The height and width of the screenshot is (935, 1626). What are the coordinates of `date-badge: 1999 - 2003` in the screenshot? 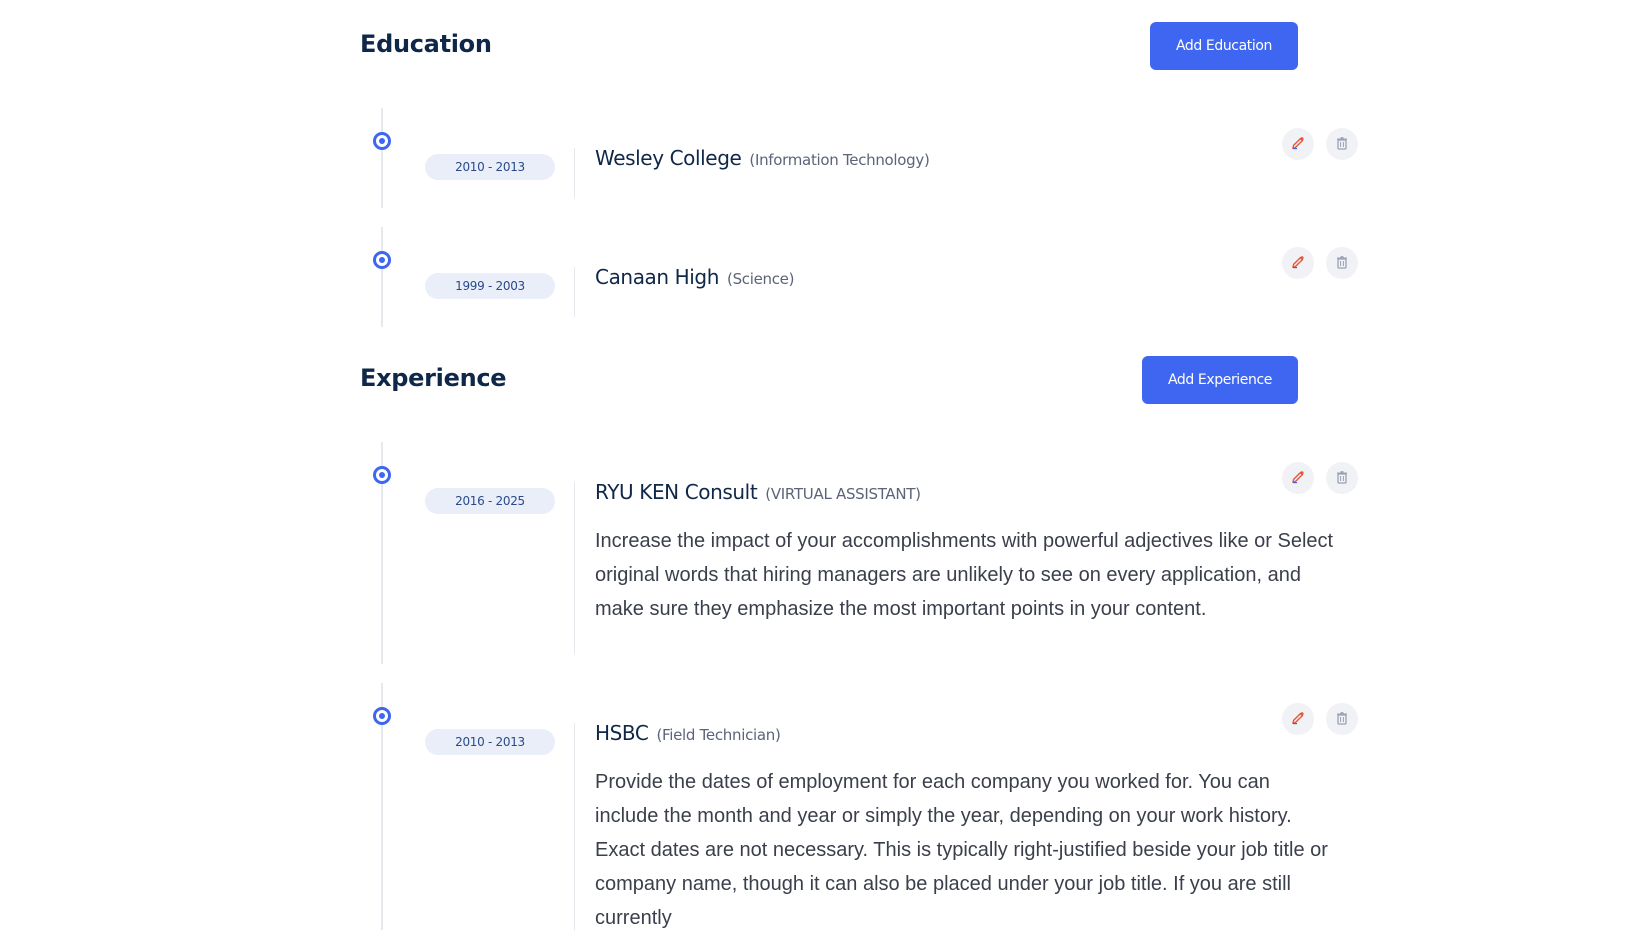 It's located at (490, 286).